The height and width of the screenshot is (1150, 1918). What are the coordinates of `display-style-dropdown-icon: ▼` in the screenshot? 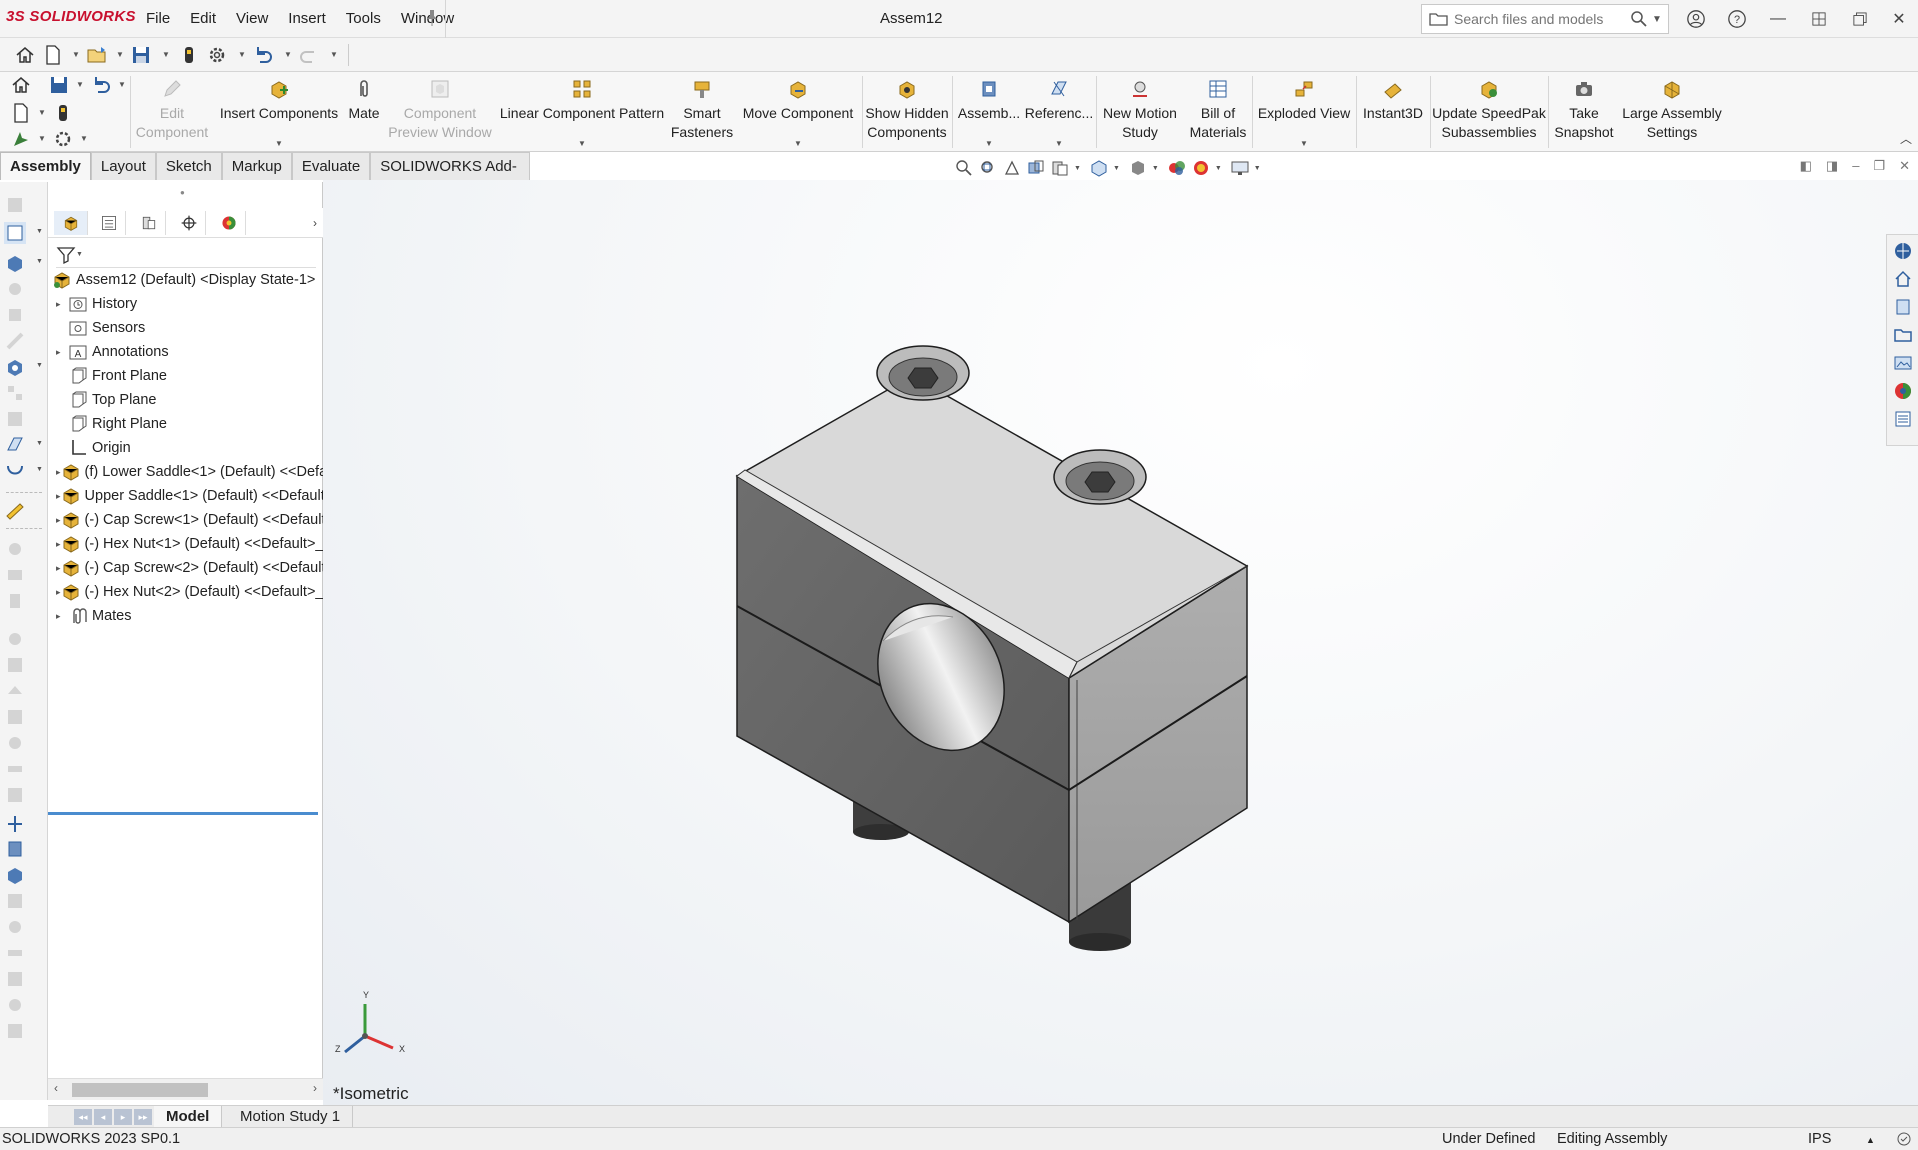 It's located at (1155, 168).